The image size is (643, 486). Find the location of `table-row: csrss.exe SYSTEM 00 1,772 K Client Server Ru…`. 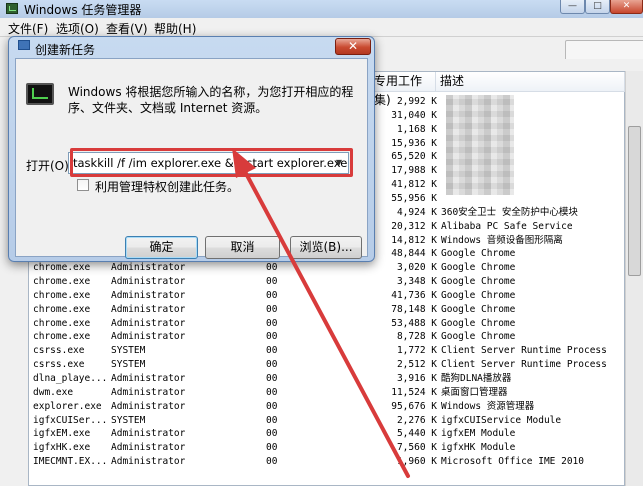

table-row: csrss.exe SYSTEM 00 1,772 K Client Server Ru… is located at coordinates (327, 350).